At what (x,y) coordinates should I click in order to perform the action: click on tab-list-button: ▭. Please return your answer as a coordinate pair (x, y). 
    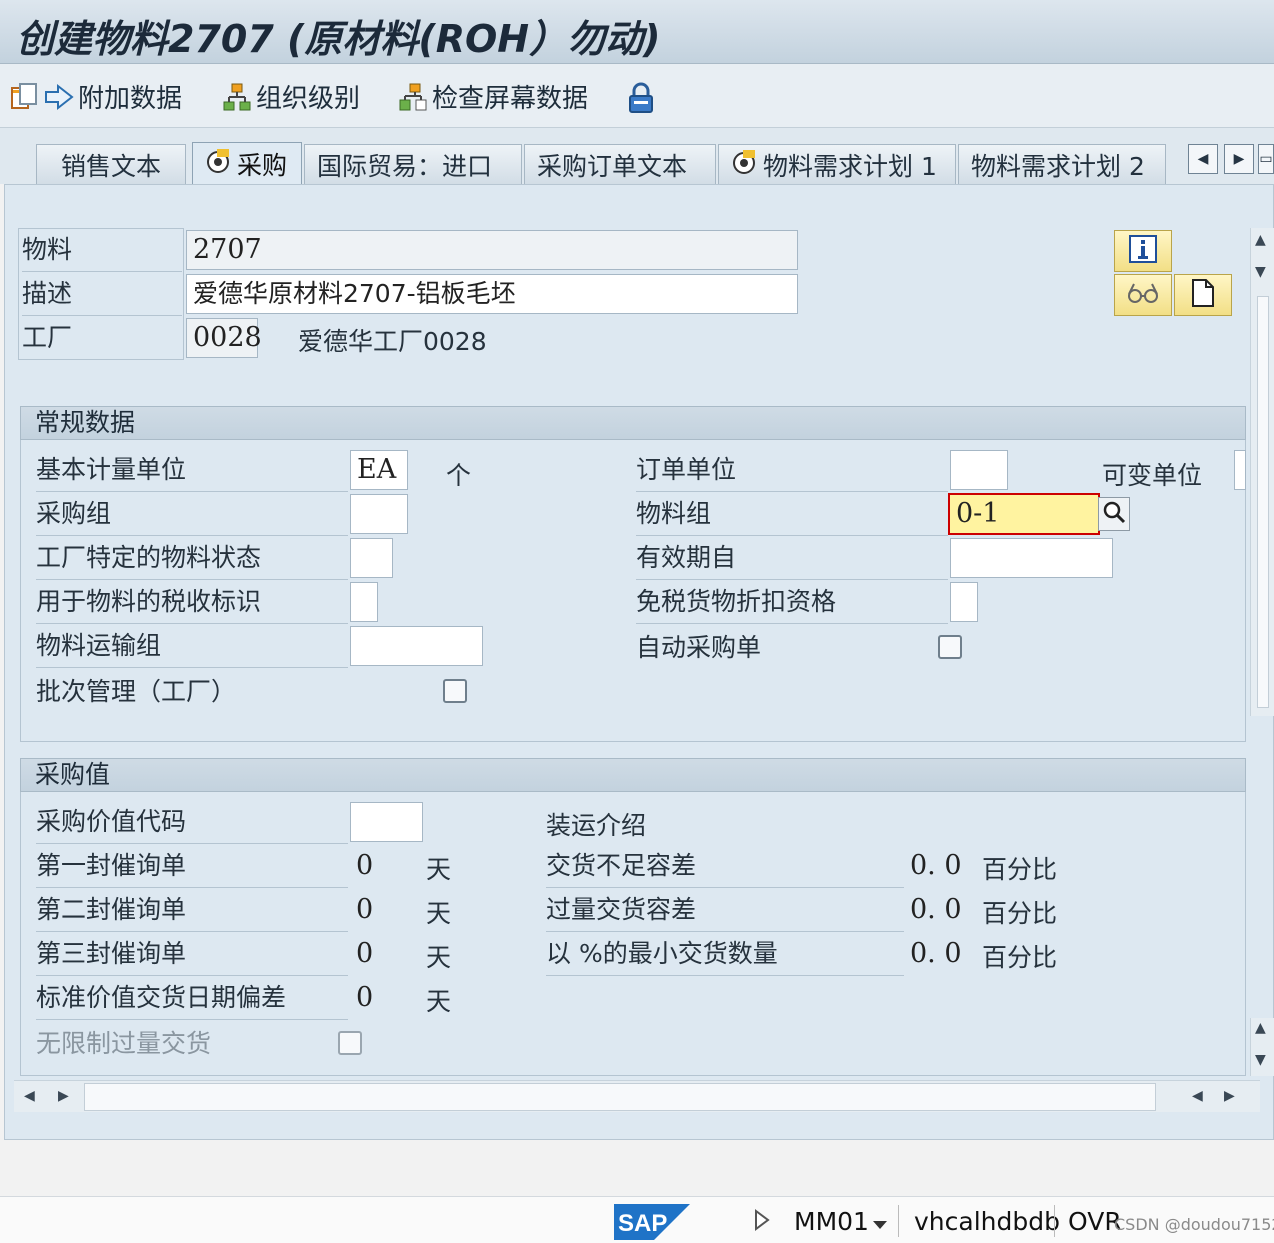
    Looking at the image, I should click on (1266, 159).